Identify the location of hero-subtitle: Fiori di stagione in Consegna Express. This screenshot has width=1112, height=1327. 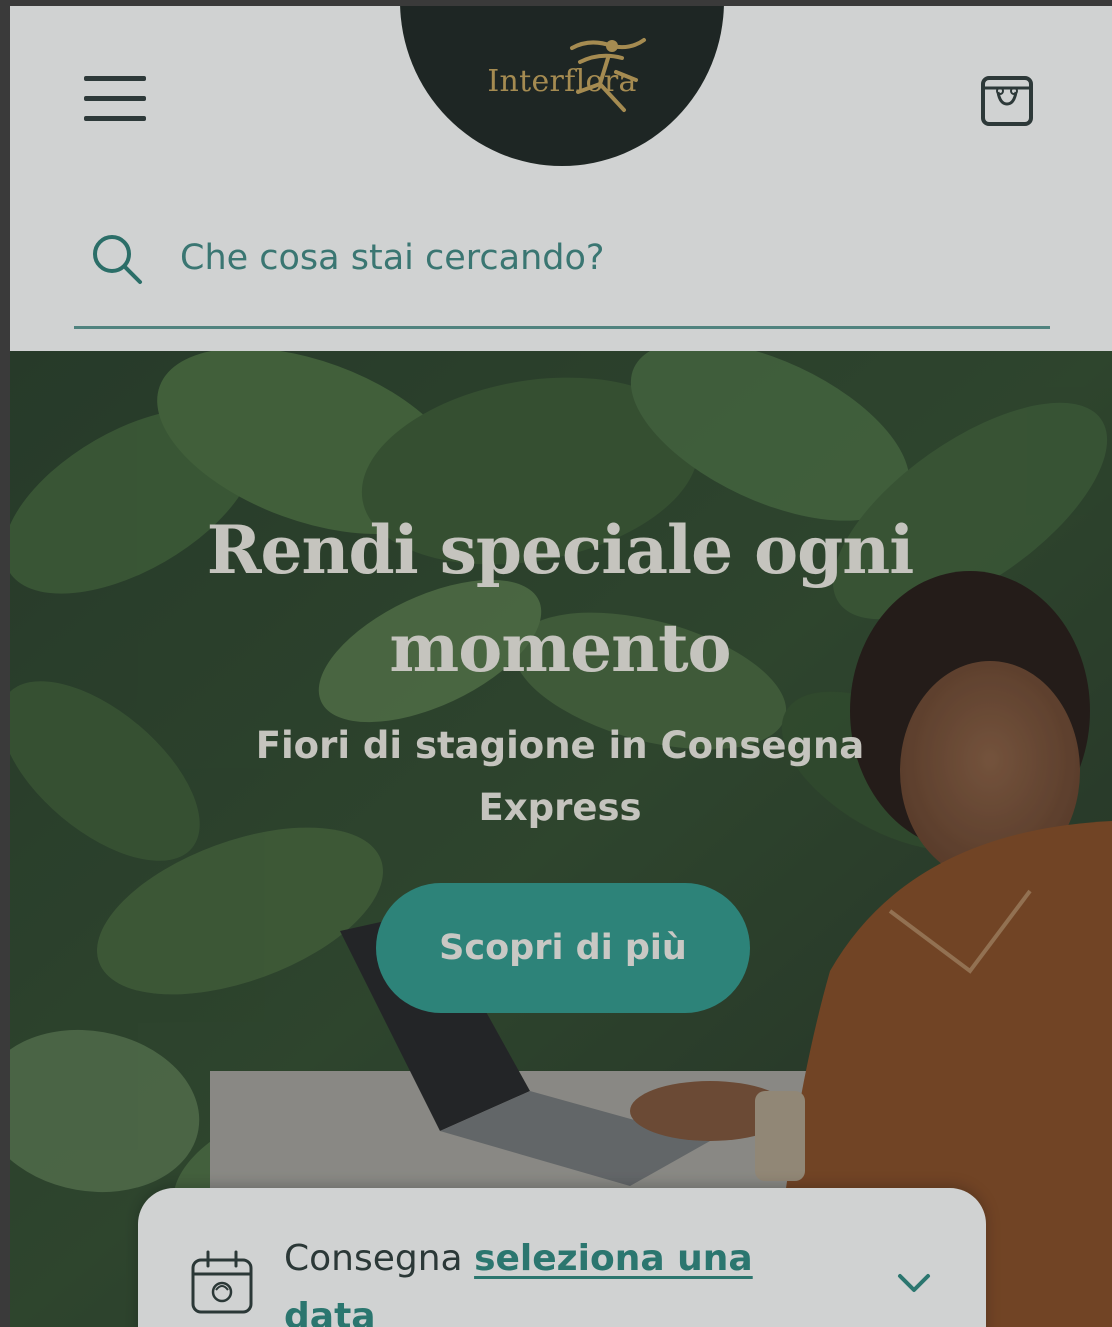
(560, 776).